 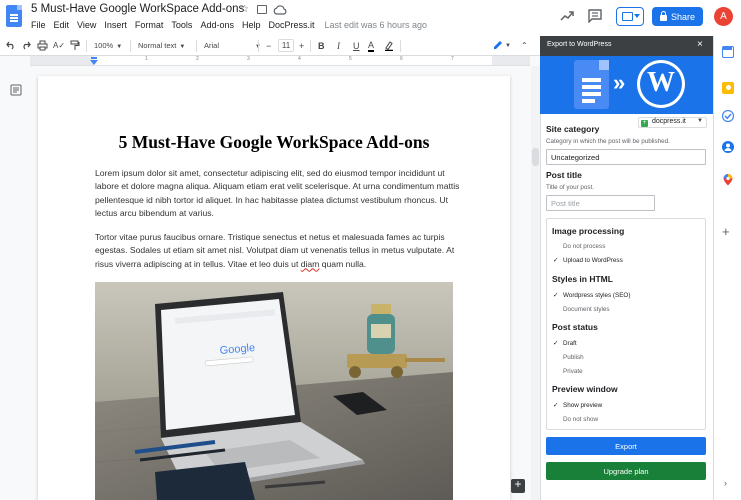 I want to click on option-wordpress-styles: ✓ Wordpress styles (SEO), so click(x=591, y=295).